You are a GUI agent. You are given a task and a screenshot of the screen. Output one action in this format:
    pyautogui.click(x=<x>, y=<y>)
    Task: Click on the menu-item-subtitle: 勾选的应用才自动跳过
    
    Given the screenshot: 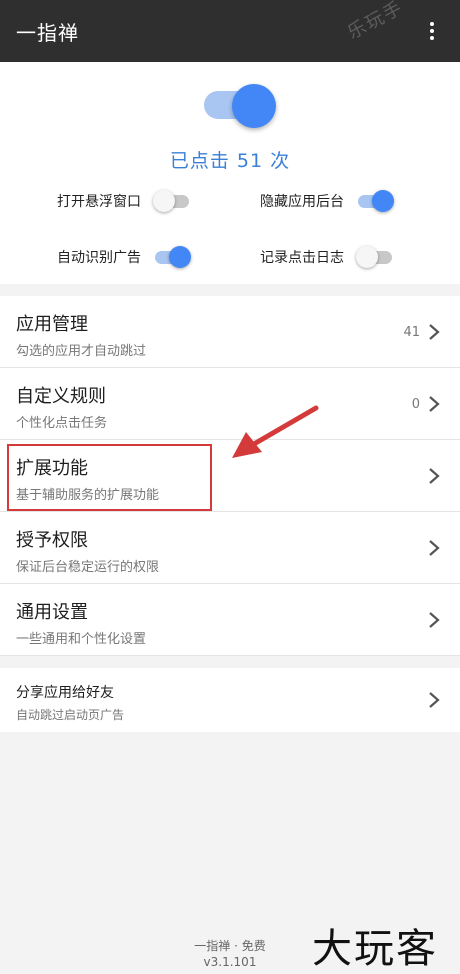 What is the action you would take?
    pyautogui.click(x=81, y=351)
    